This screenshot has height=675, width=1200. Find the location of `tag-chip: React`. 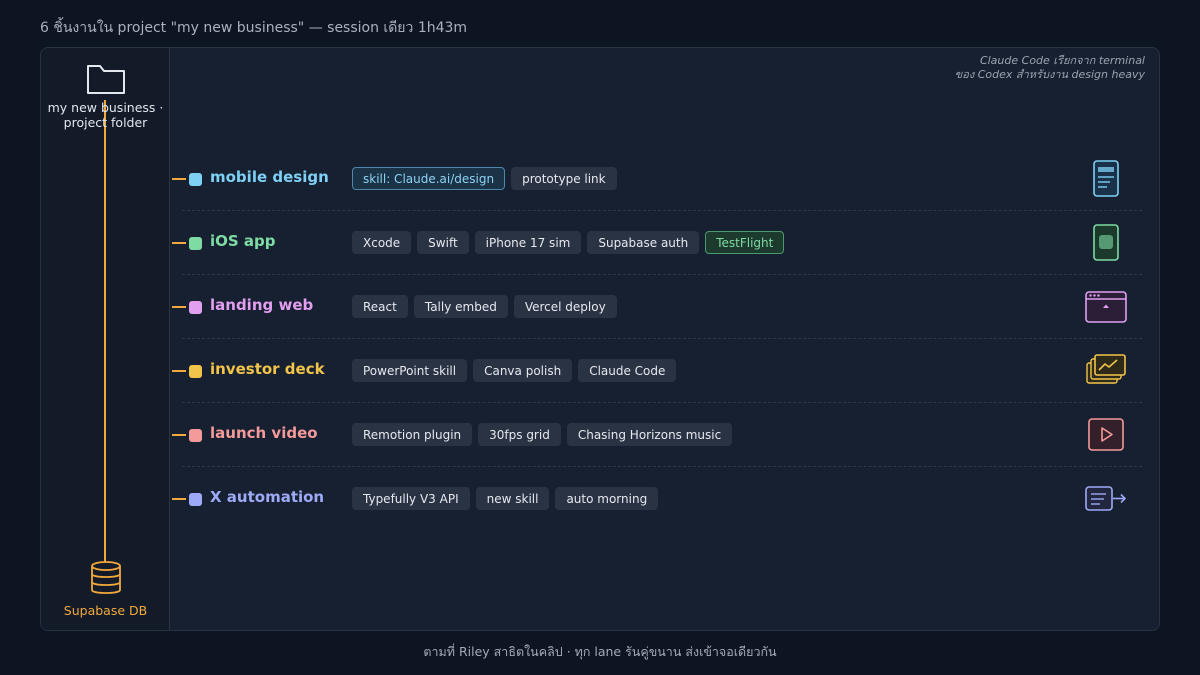

tag-chip: React is located at coordinates (380, 306).